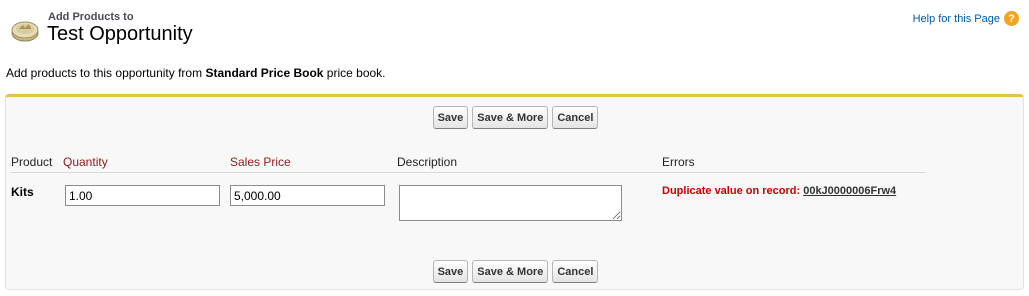 This screenshot has width=1029, height=296. What do you see at coordinates (678, 162) in the screenshot?
I see `column-header-errors: Errors` at bounding box center [678, 162].